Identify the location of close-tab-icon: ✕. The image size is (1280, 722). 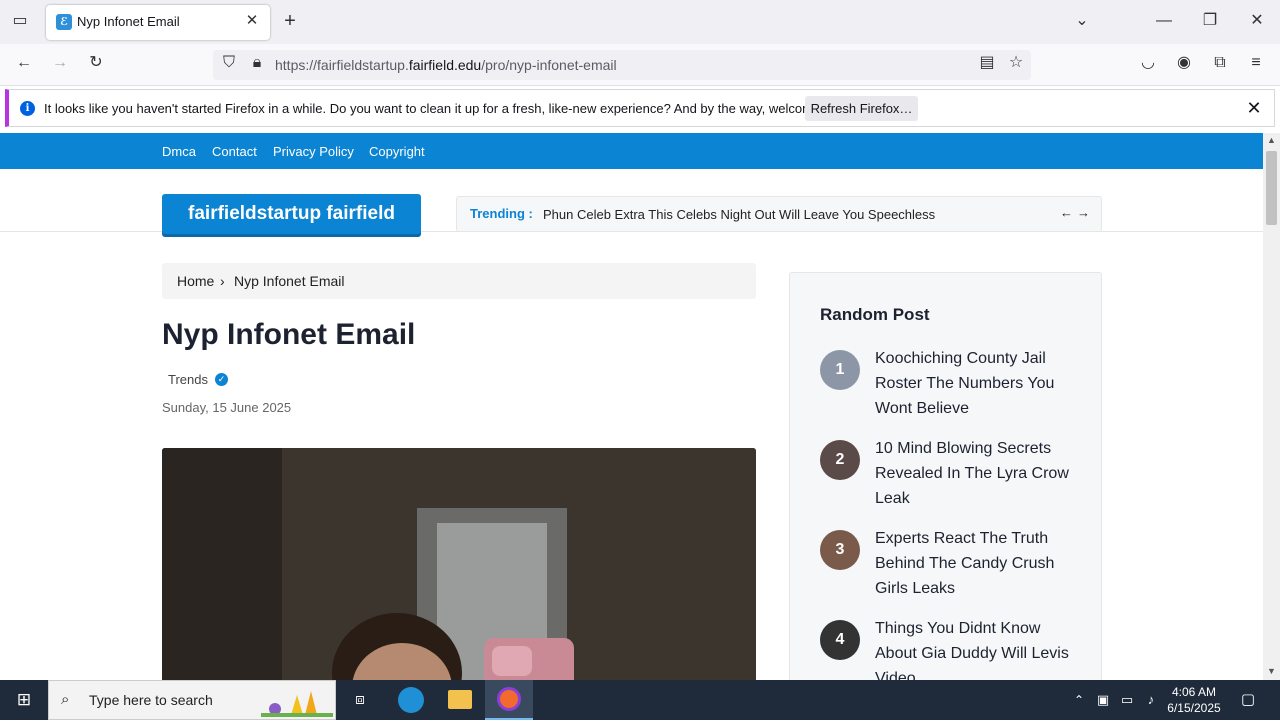
(252, 21).